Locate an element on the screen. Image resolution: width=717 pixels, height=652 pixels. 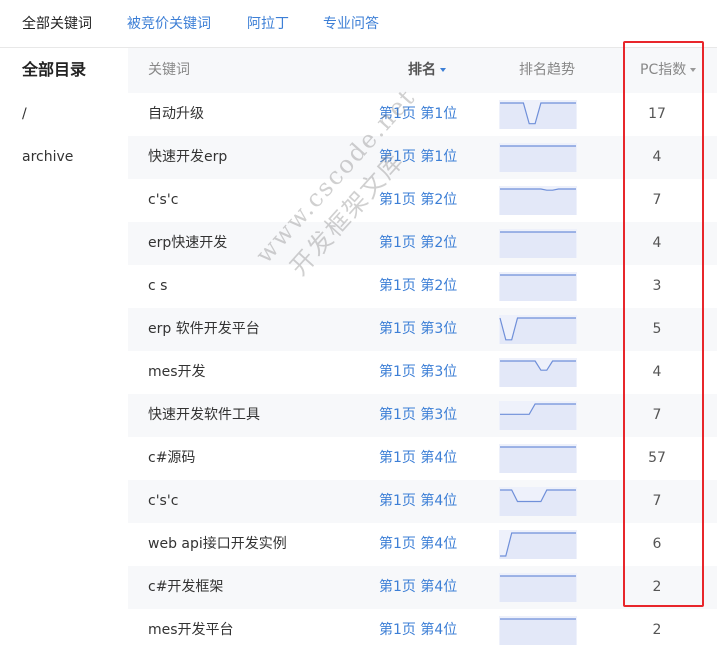
table-row: c s 第1页 第2位 3 is located at coordinates (422, 286).